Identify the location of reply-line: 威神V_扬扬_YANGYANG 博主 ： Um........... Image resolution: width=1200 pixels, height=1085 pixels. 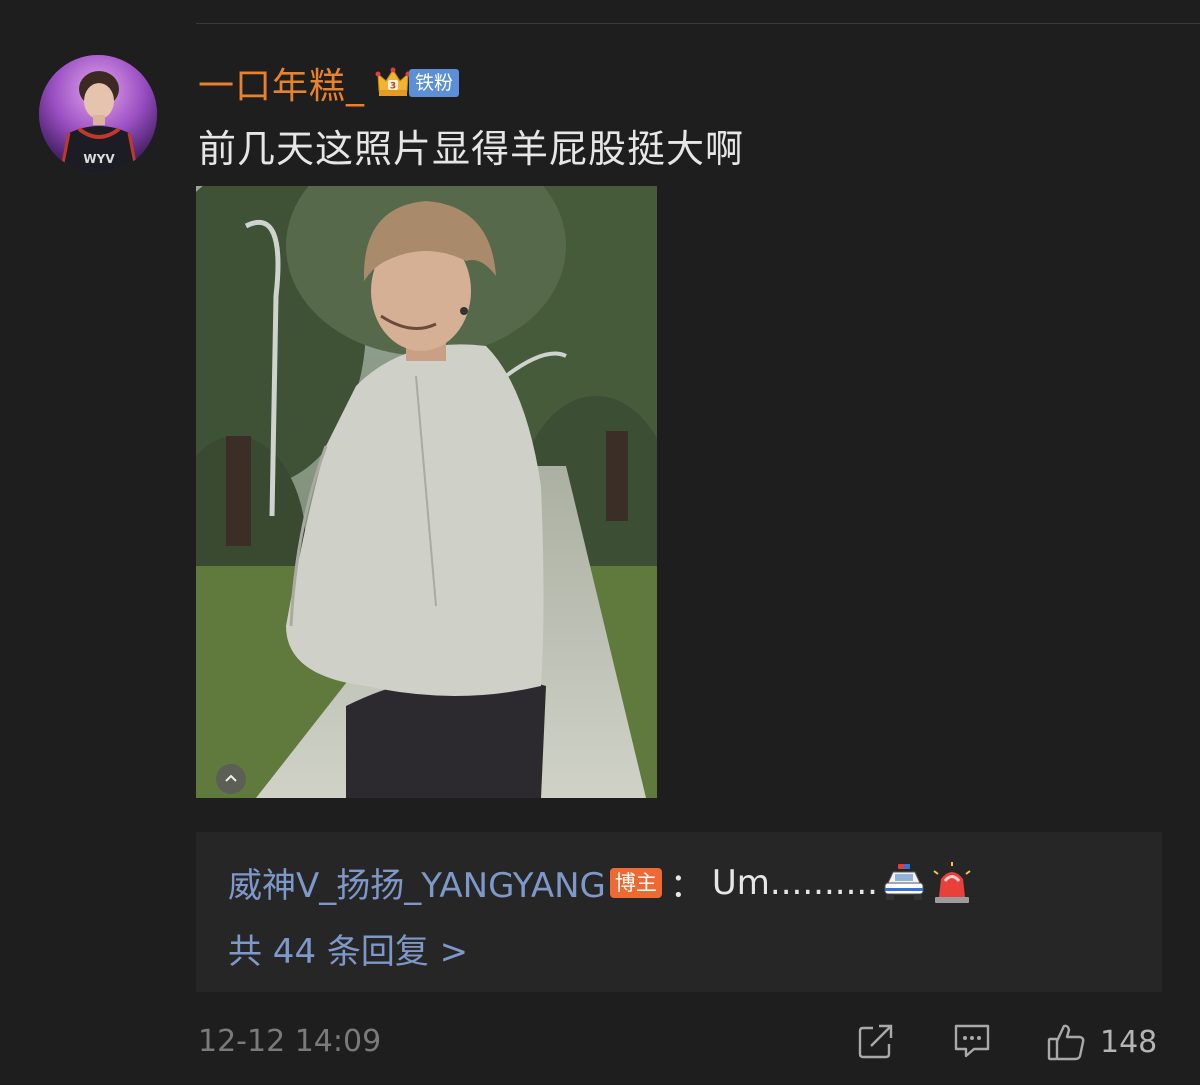
(601, 882).